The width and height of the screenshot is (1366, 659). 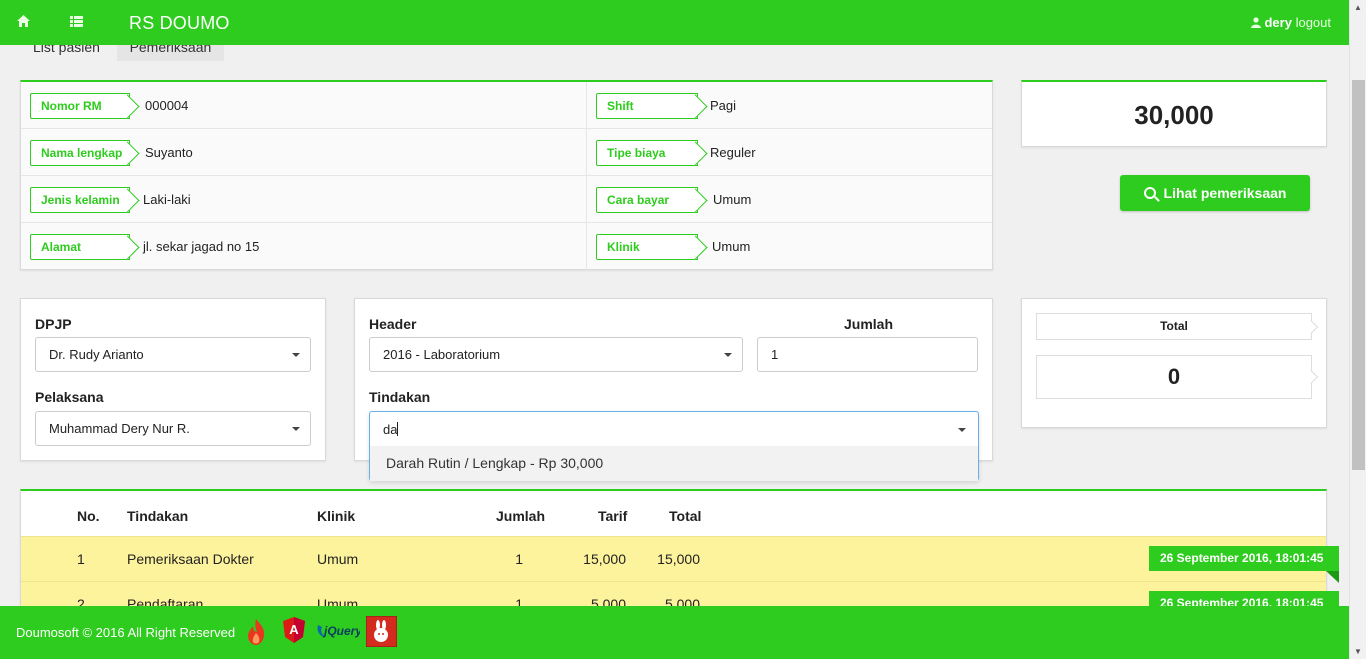 What do you see at coordinates (80, 247) in the screenshot?
I see `label-alamat: Alamat` at bounding box center [80, 247].